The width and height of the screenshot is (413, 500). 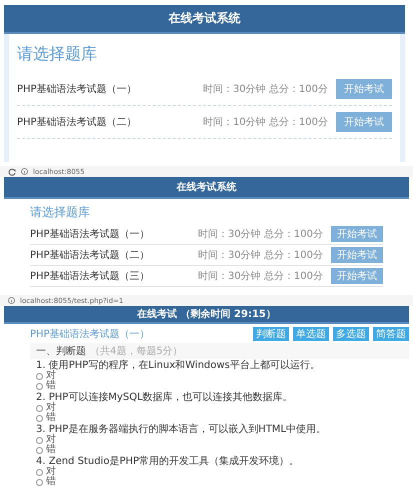 What do you see at coordinates (136, 351) in the screenshot?
I see `section-note: （共4题，每题5分）` at bounding box center [136, 351].